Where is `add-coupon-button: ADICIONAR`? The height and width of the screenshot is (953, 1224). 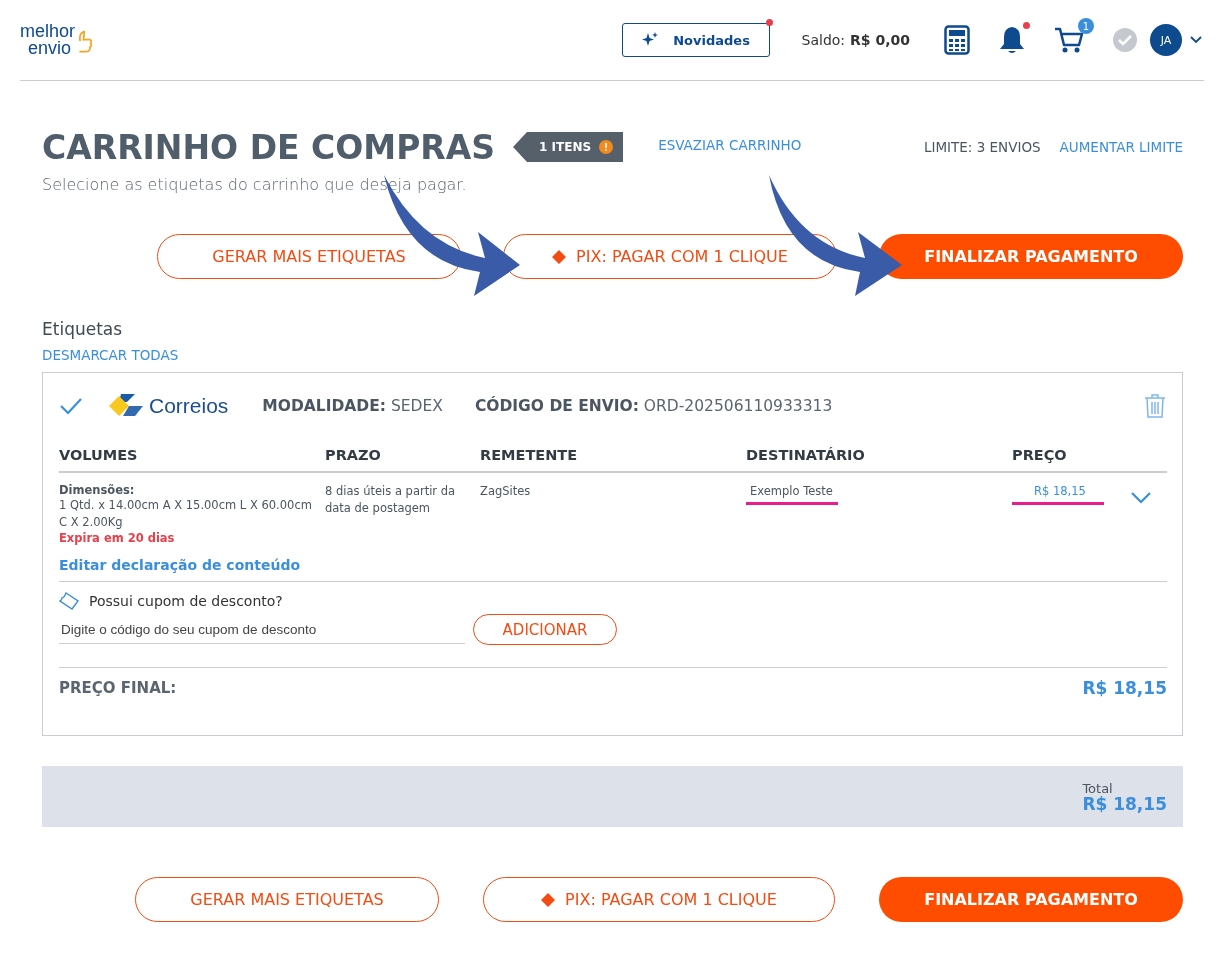
add-coupon-button: ADICIONAR is located at coordinates (545, 629).